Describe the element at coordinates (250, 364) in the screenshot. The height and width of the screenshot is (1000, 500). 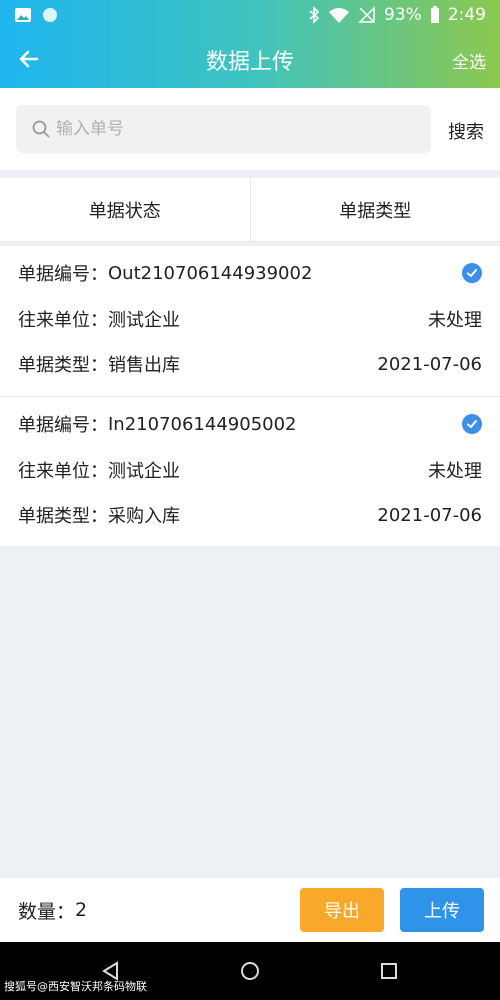
I see `record-type-row: 单据类型： 销售出库 2021-07-06` at that location.